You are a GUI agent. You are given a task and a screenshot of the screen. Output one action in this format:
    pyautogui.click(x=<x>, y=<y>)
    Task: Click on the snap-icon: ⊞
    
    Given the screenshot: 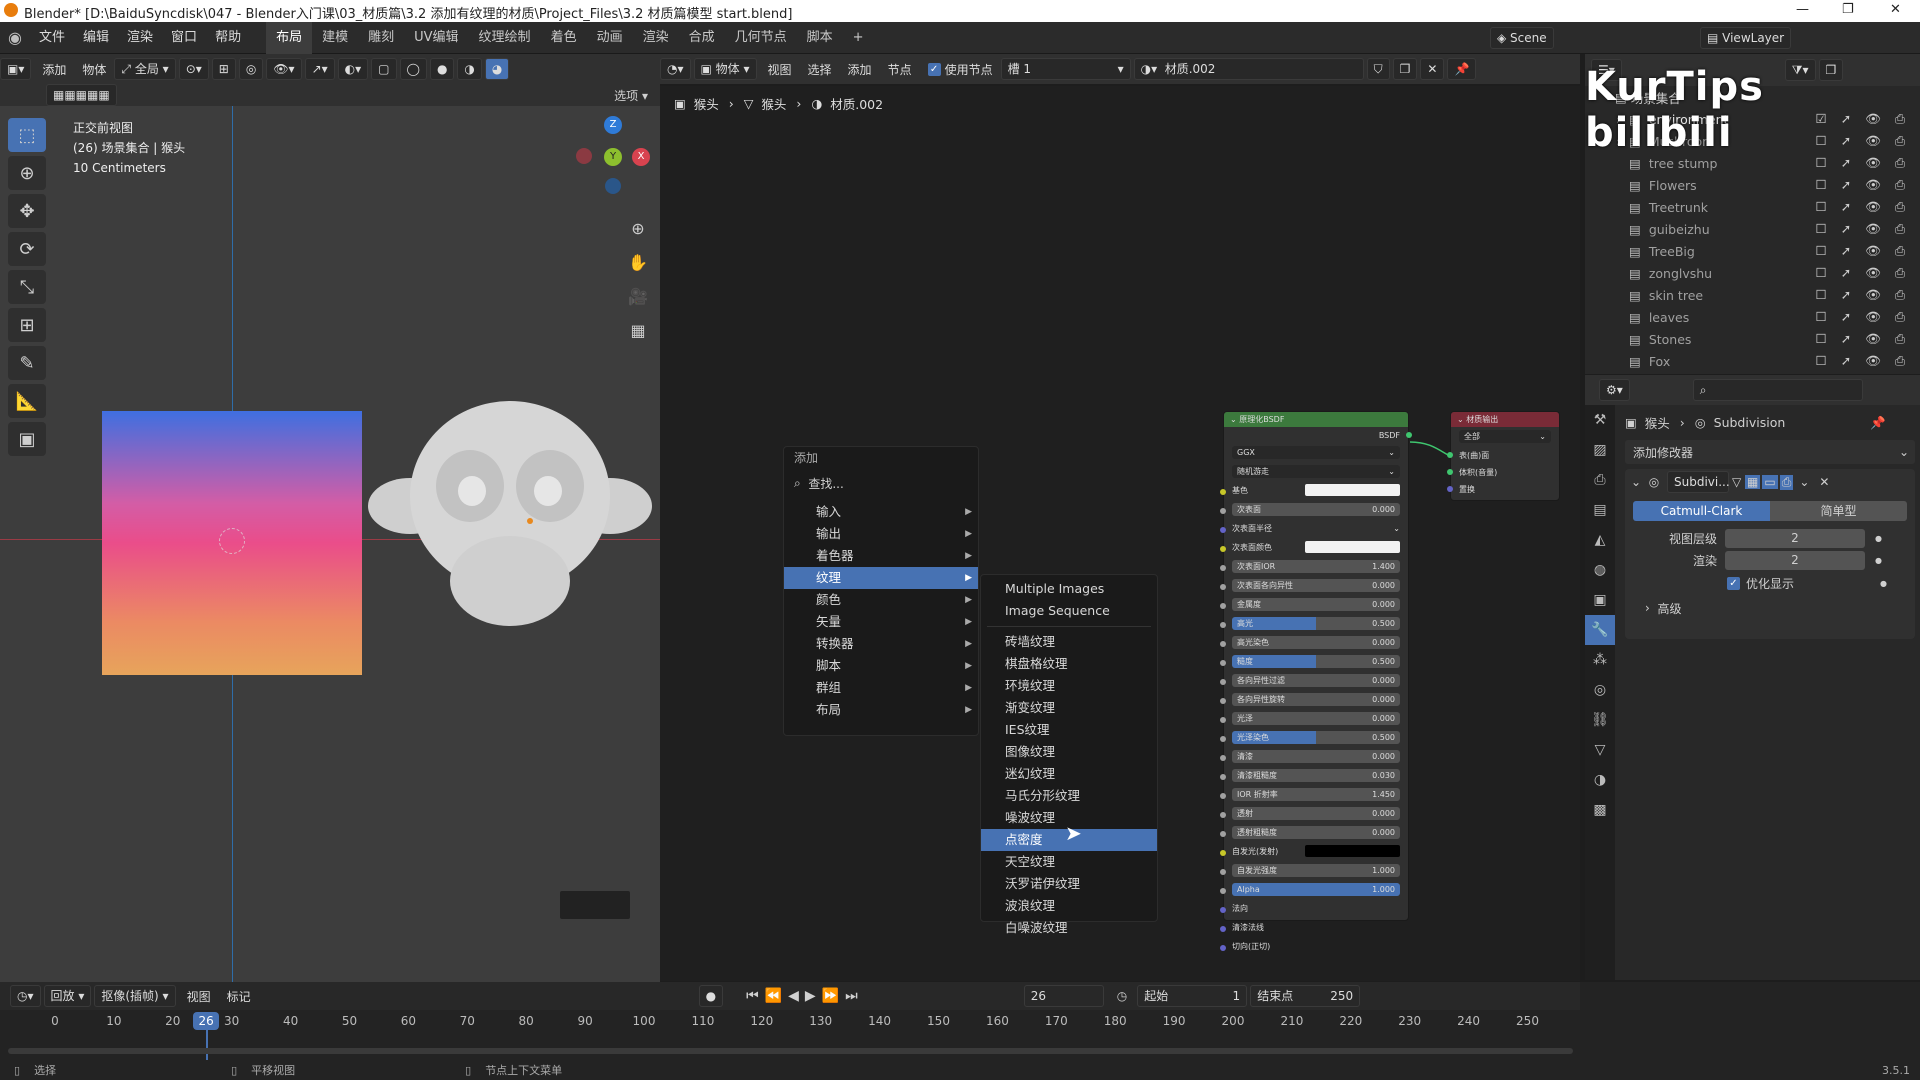 What is the action you would take?
    pyautogui.click(x=223, y=69)
    